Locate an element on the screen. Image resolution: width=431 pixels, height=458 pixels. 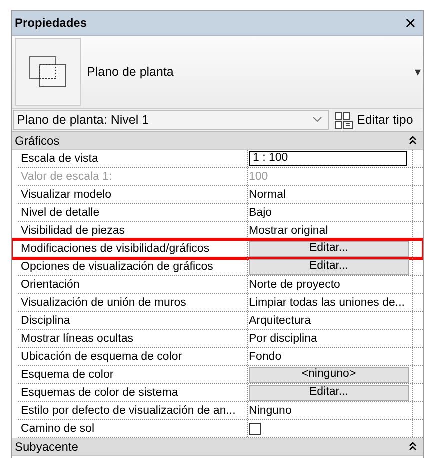
property-label: Escala de vista is located at coordinates (59, 158).